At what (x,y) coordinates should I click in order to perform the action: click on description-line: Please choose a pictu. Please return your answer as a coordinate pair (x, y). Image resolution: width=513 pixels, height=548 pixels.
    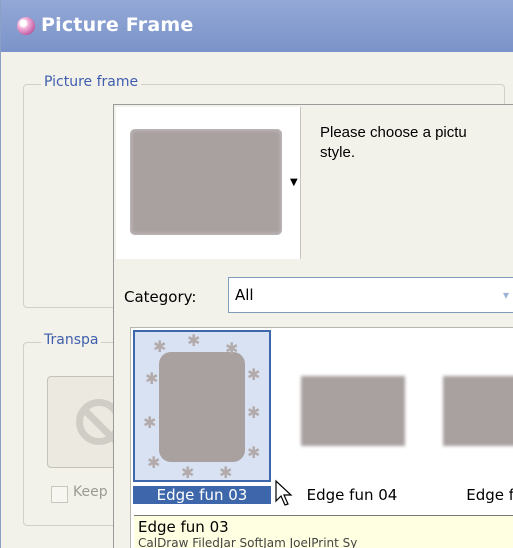
    Looking at the image, I should click on (393, 132).